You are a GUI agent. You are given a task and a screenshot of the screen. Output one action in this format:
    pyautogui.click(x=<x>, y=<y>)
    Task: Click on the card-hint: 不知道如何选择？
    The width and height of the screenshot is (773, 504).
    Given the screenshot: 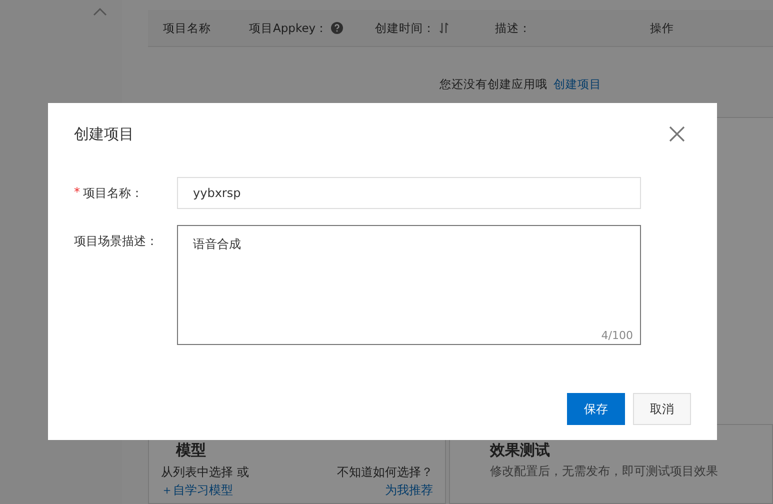 What is the action you would take?
    pyautogui.click(x=385, y=472)
    